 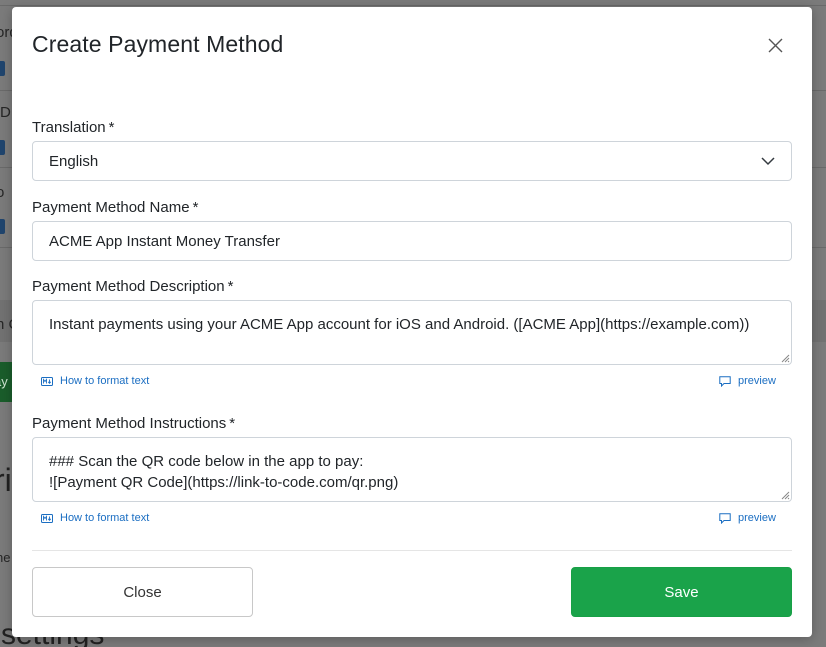 I want to click on translation-selected-value: English, so click(x=74, y=161).